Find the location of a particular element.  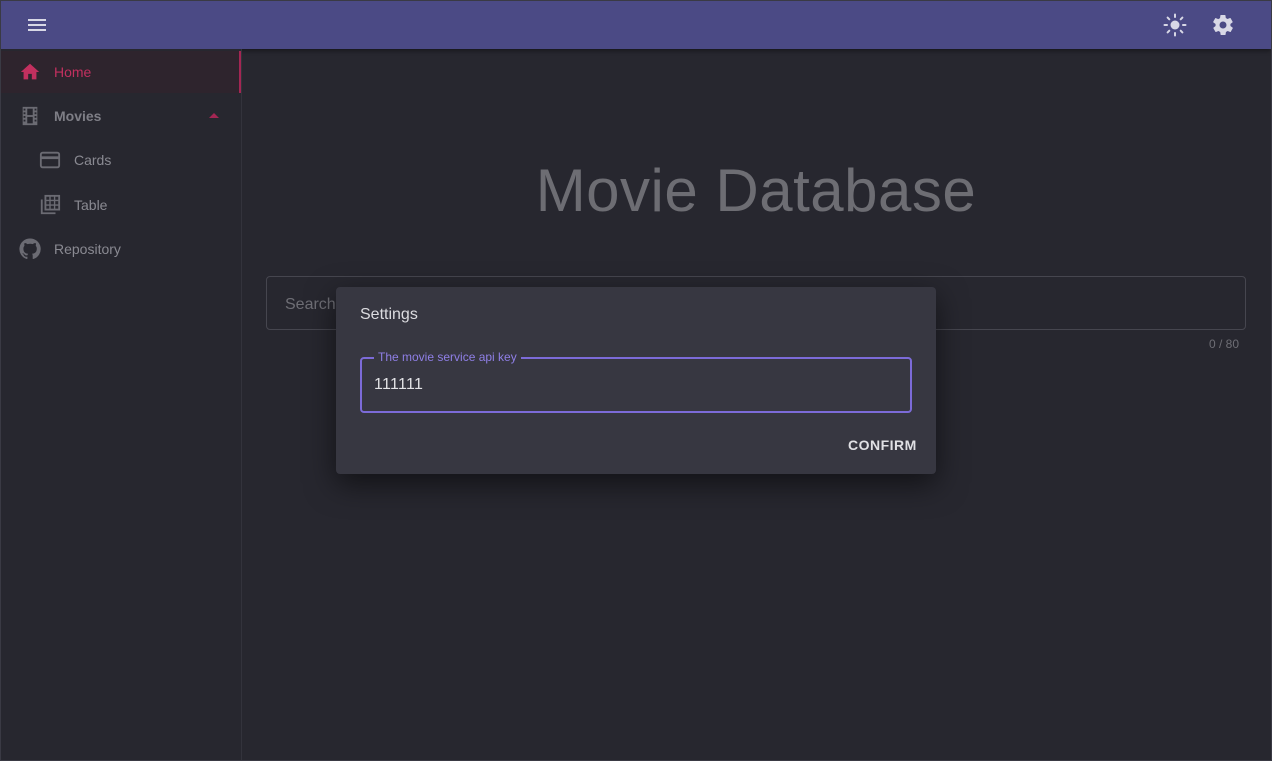

api-key-field: The movie service api key 111111 is located at coordinates (636, 381).